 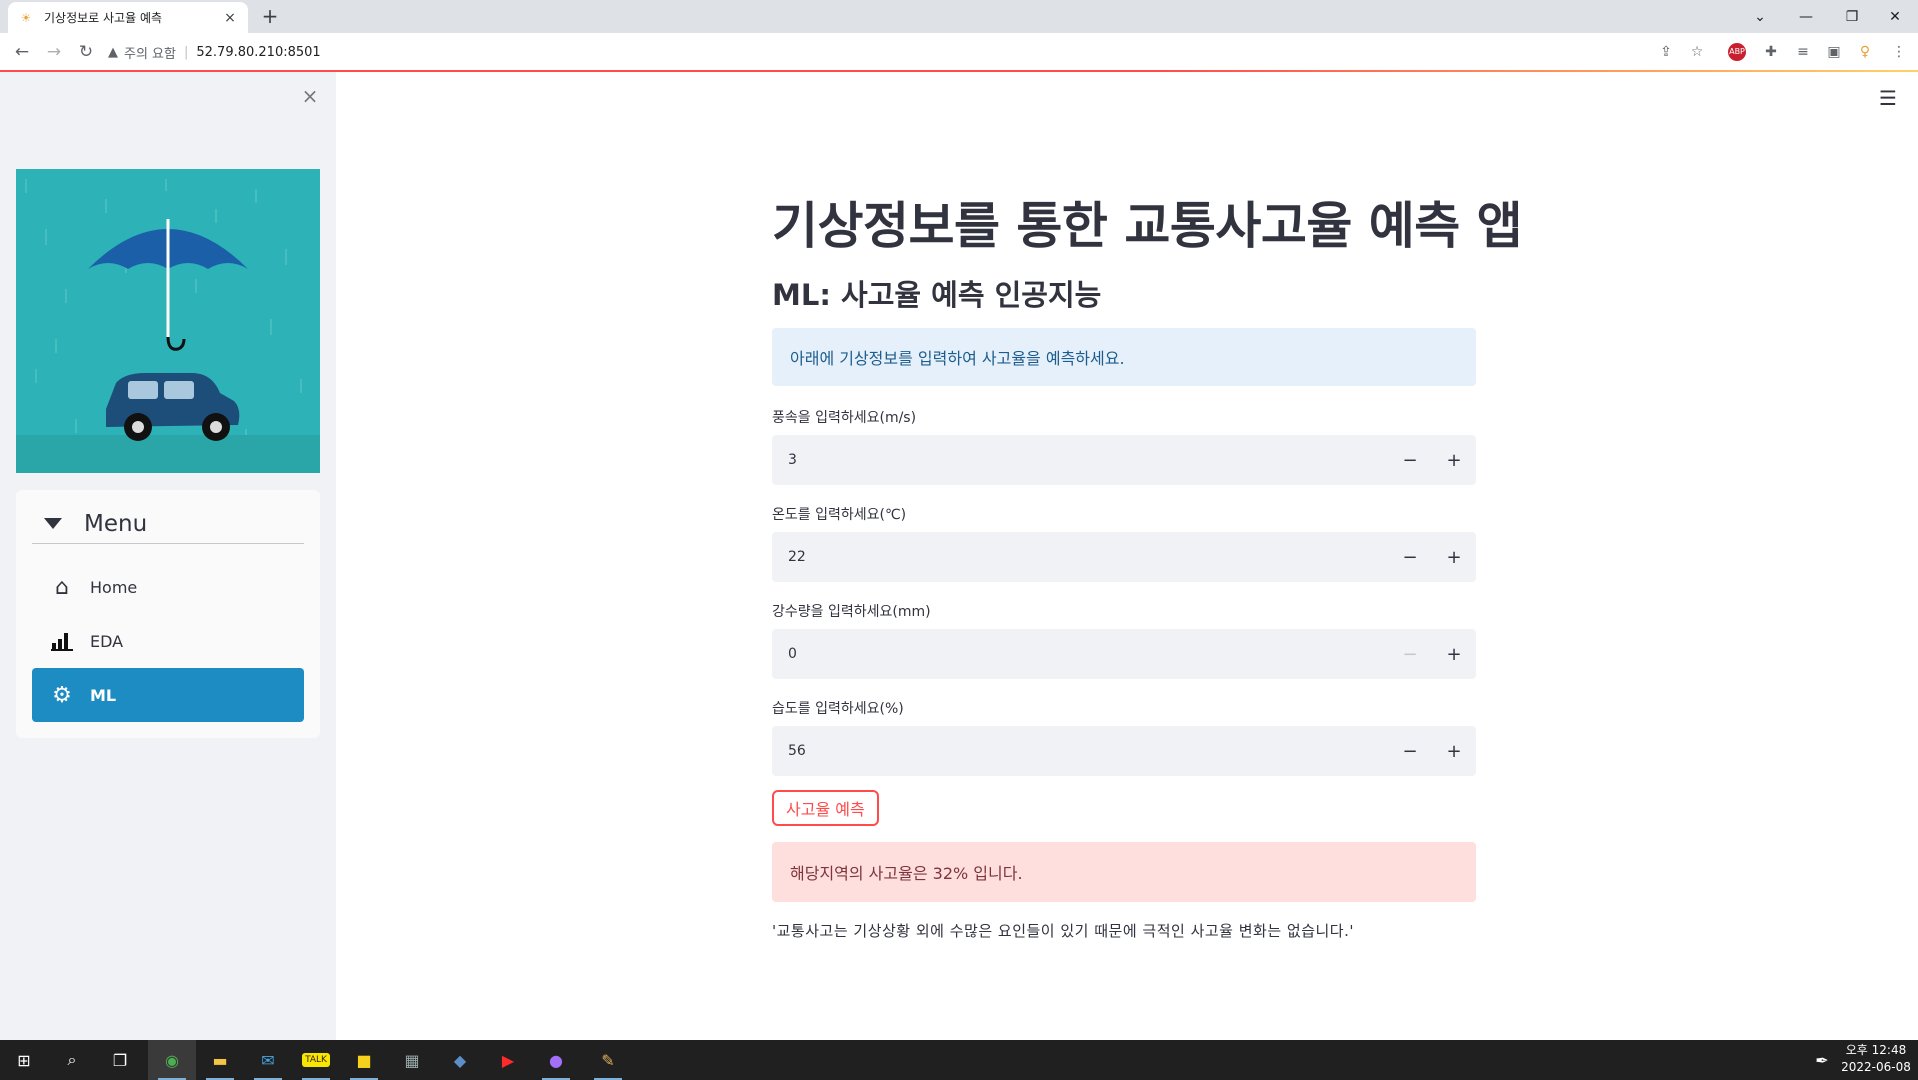 I want to click on chrome-menu-icon: ⋮, so click(x=1899, y=52).